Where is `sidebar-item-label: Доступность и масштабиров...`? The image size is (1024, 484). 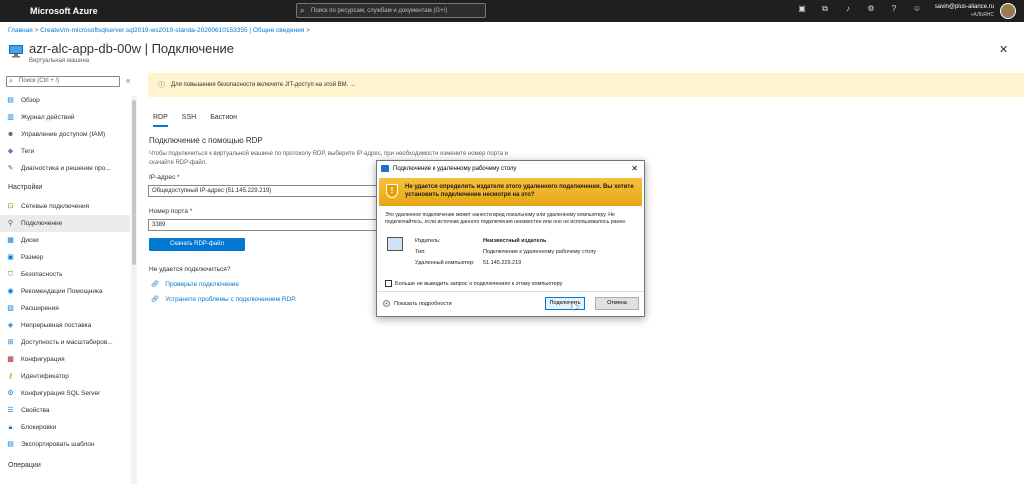
sidebar-item-label: Доступность и масштабиров... is located at coordinates (67, 342).